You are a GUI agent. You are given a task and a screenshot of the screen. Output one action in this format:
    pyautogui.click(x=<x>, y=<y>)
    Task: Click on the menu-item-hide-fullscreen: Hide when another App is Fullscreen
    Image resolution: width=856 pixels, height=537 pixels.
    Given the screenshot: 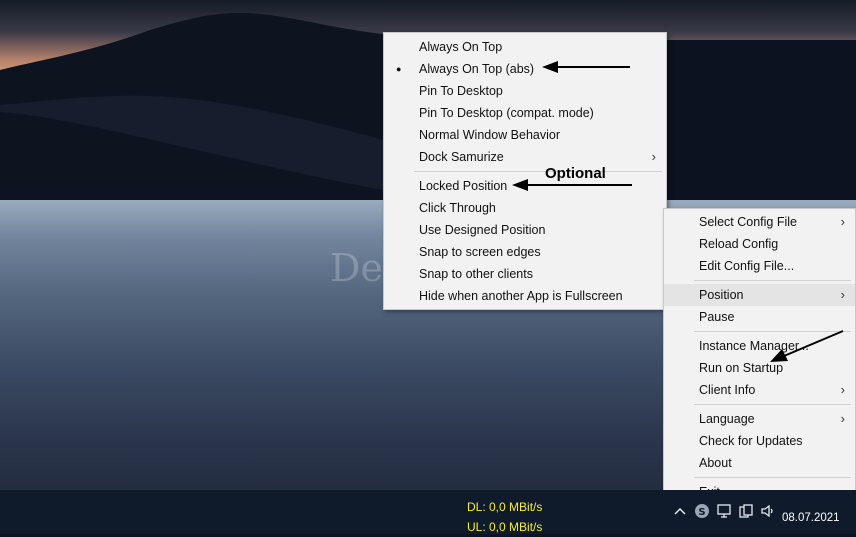 What is the action you would take?
    pyautogui.click(x=525, y=296)
    